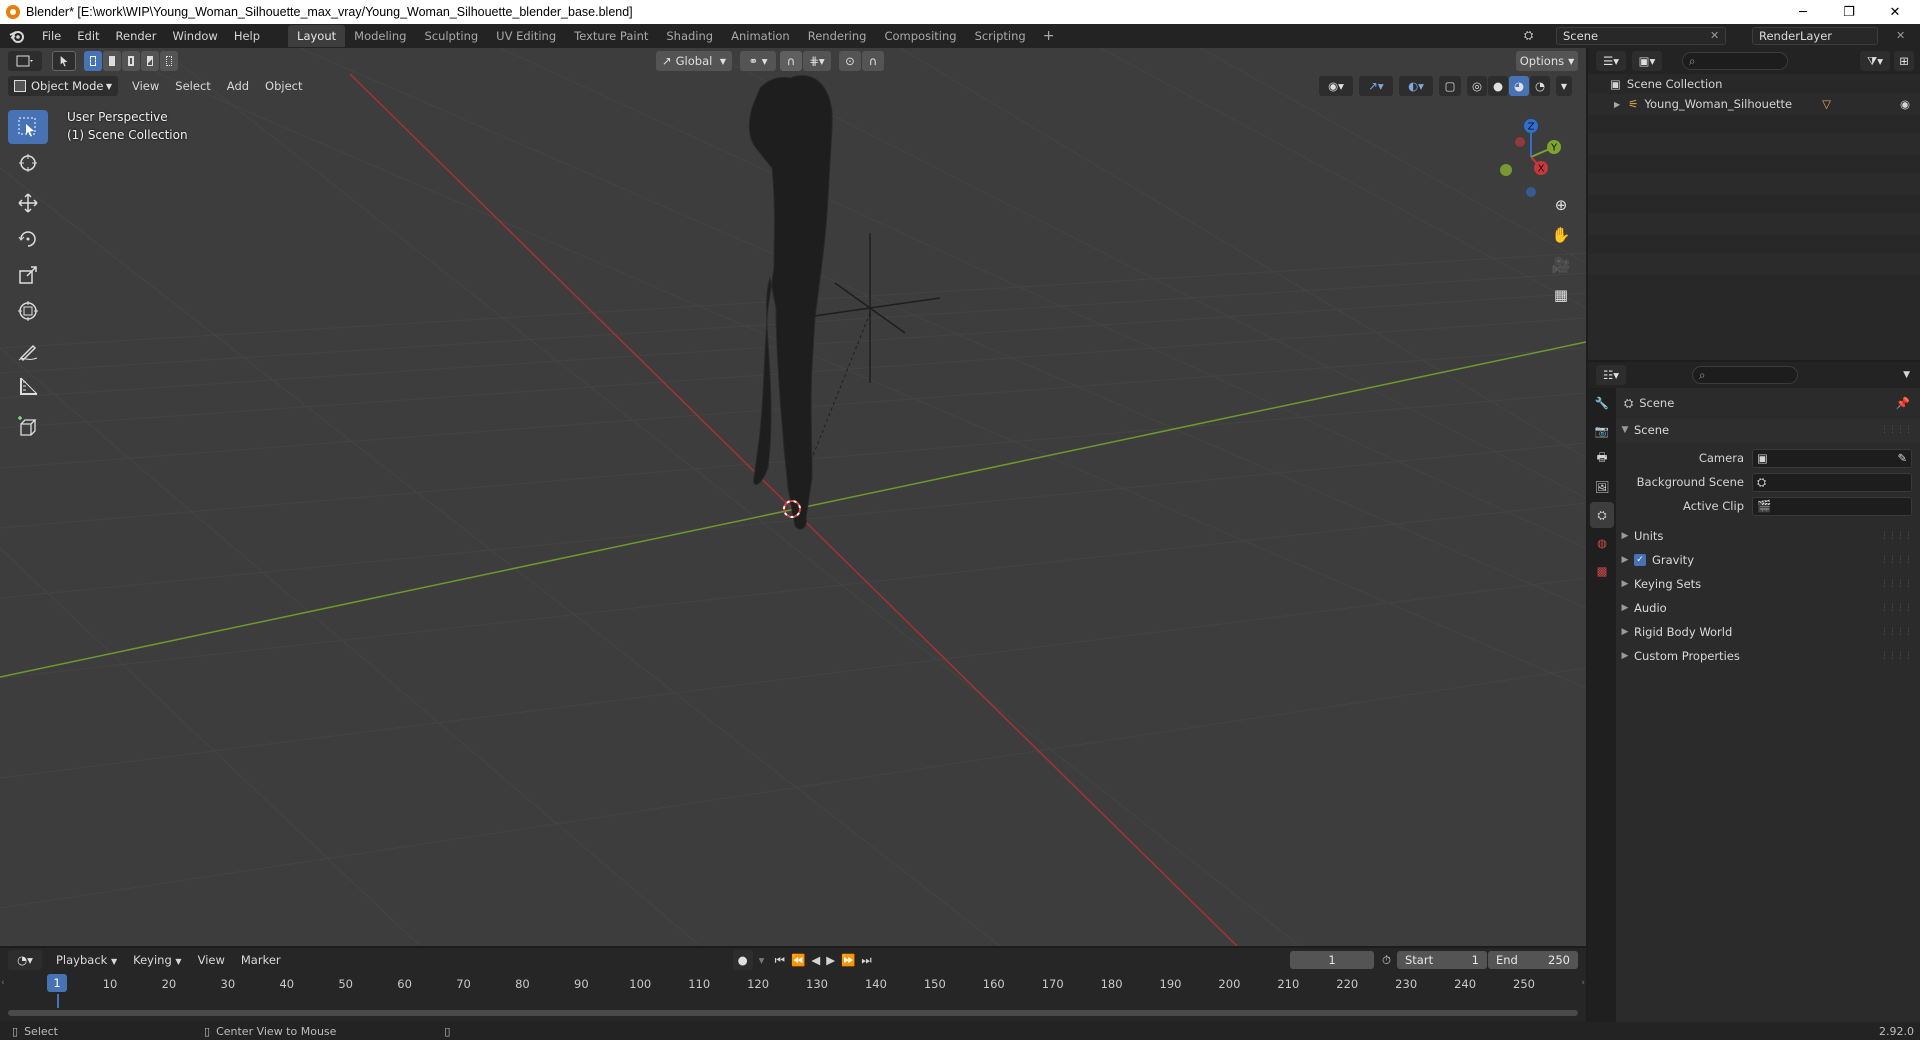 The image size is (1920, 1040). What do you see at coordinates (1768, 632) in the screenshot?
I see `panel-rigid-body-world: ▶ Rigid Body World ⋮⋮⋮⋮` at bounding box center [1768, 632].